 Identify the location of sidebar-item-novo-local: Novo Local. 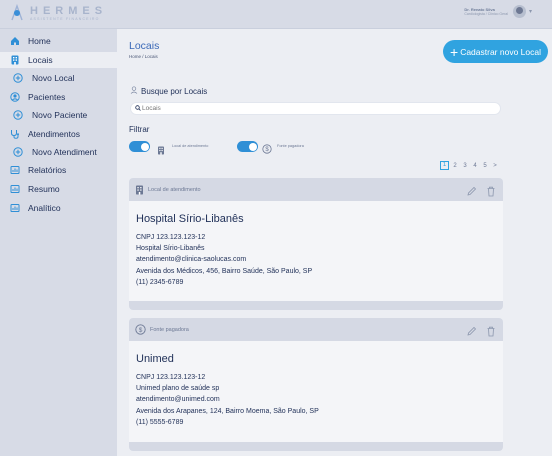
(58, 78).